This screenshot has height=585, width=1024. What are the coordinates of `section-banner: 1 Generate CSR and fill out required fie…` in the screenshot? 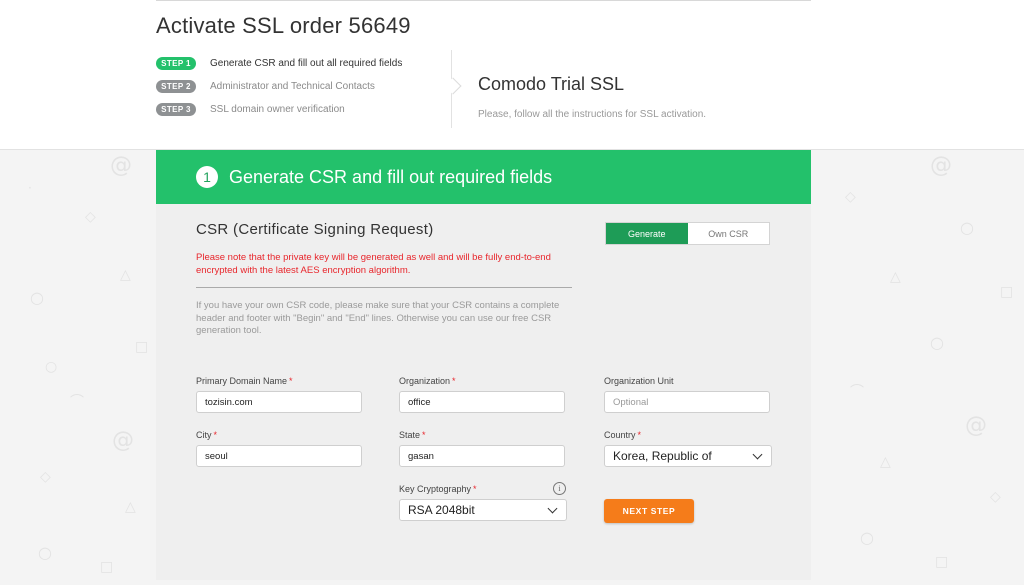 It's located at (483, 177).